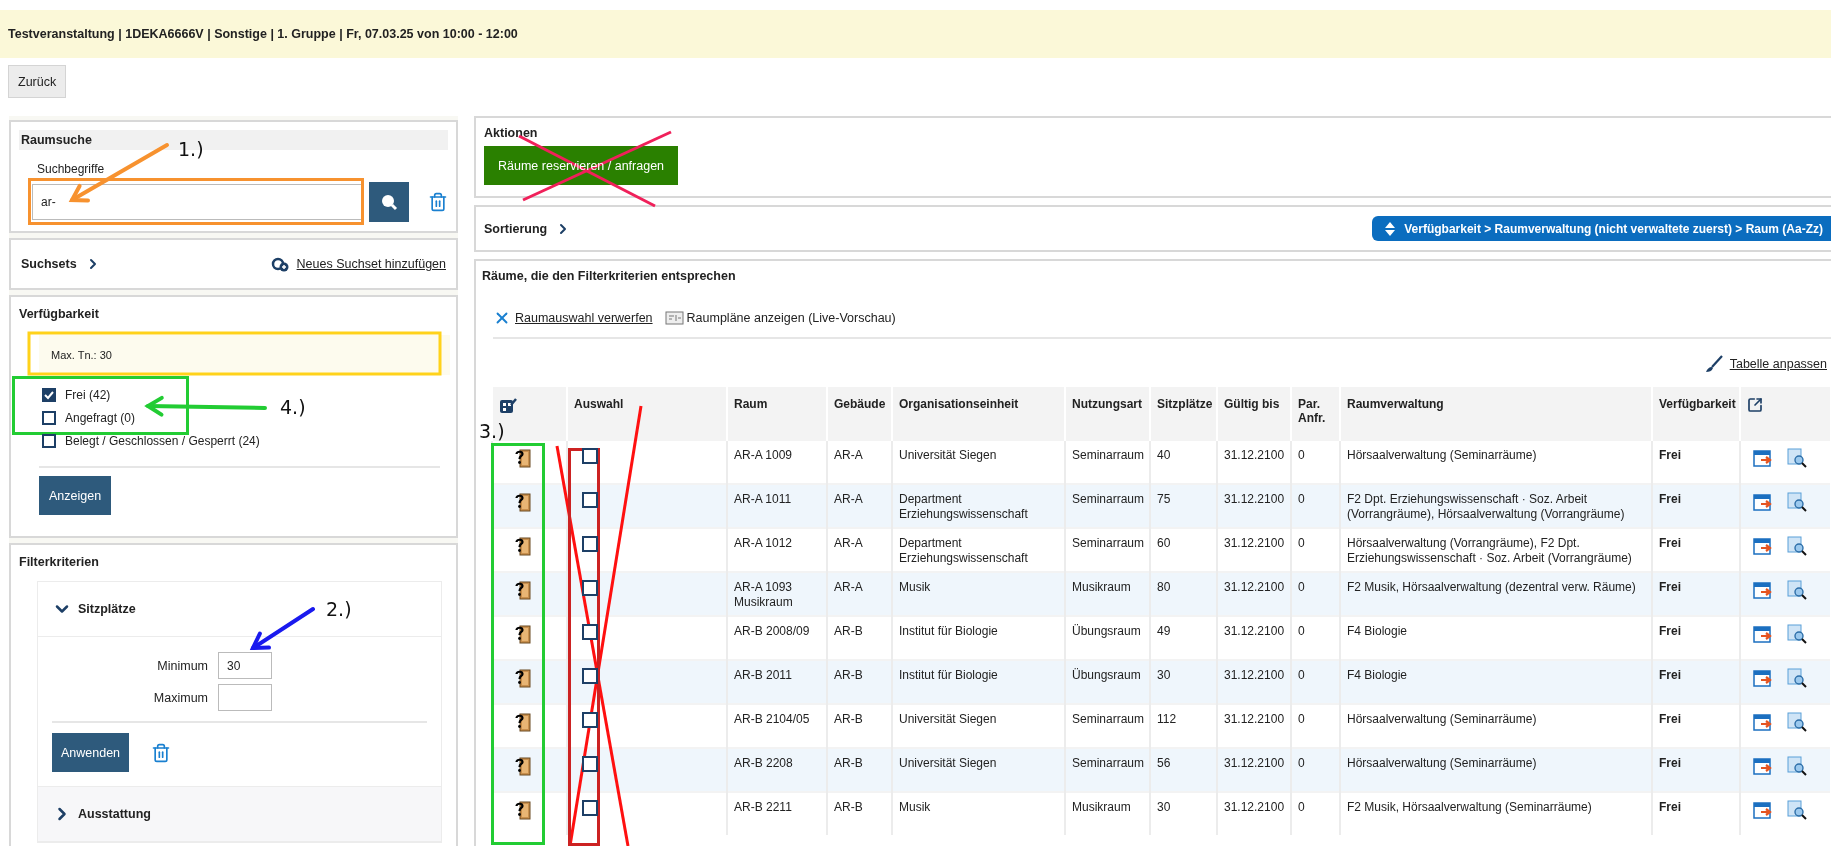 This screenshot has width=1831, height=846. What do you see at coordinates (1713, 364) in the screenshot?
I see `paintbrush-icon` at bounding box center [1713, 364].